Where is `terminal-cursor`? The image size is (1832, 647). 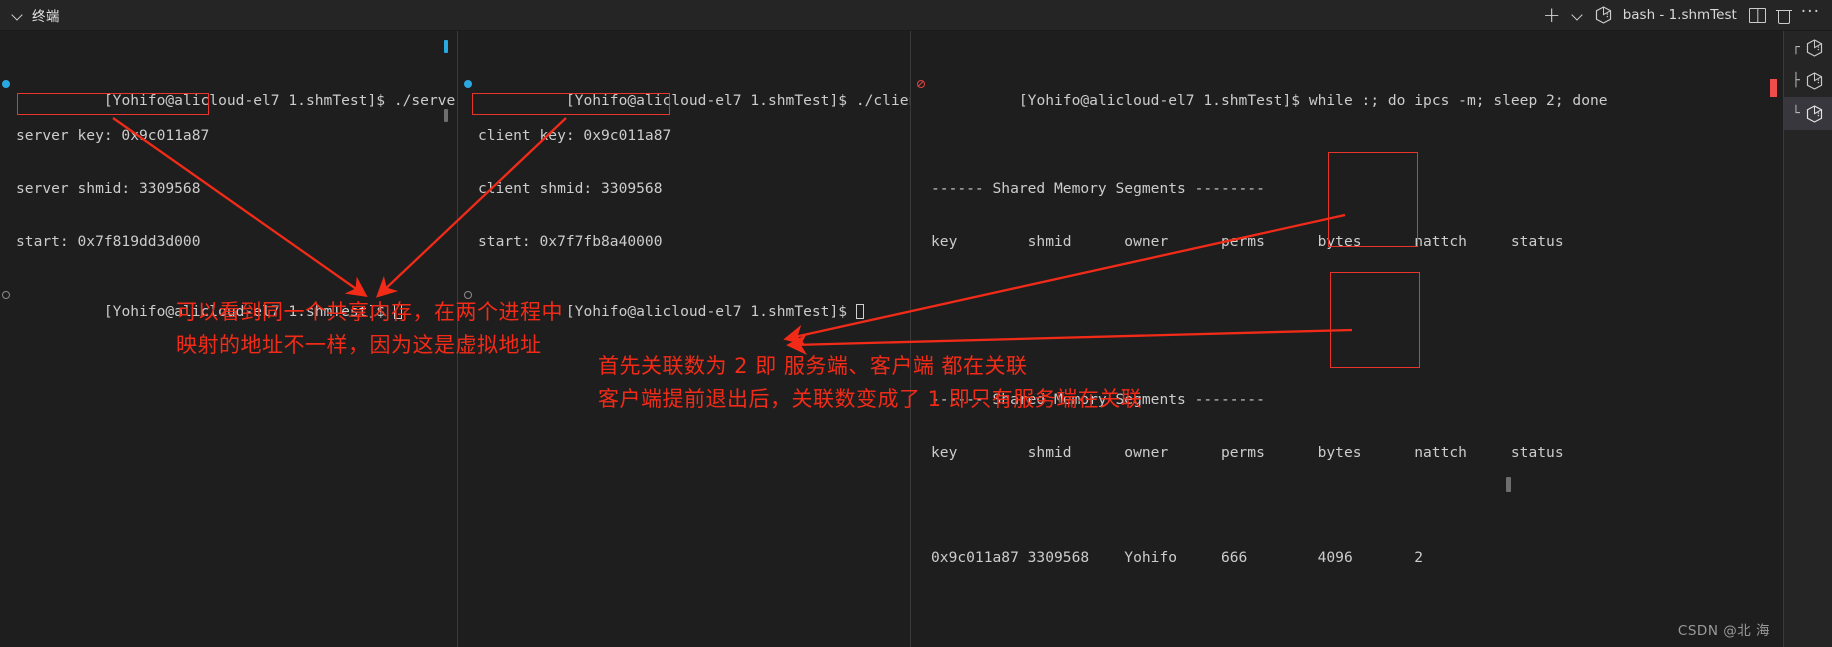
terminal-cursor is located at coordinates (860, 311).